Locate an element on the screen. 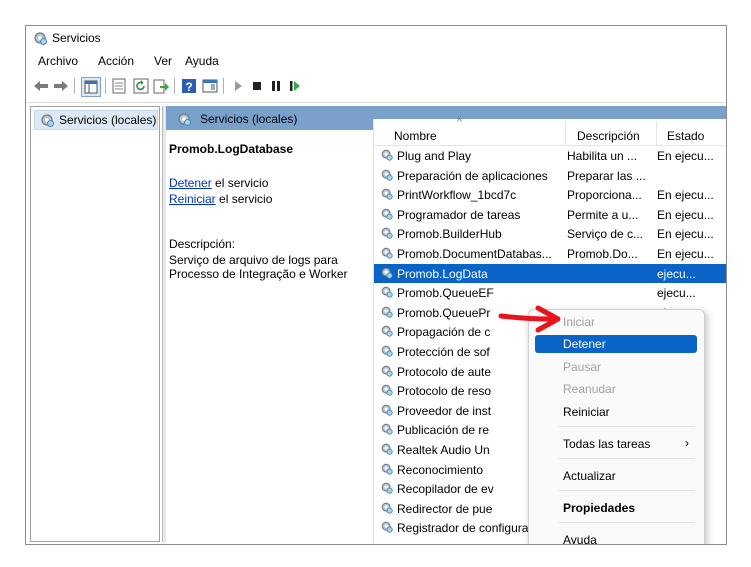 This screenshot has height=567, width=751. help-icon: ? is located at coordinates (189, 86).